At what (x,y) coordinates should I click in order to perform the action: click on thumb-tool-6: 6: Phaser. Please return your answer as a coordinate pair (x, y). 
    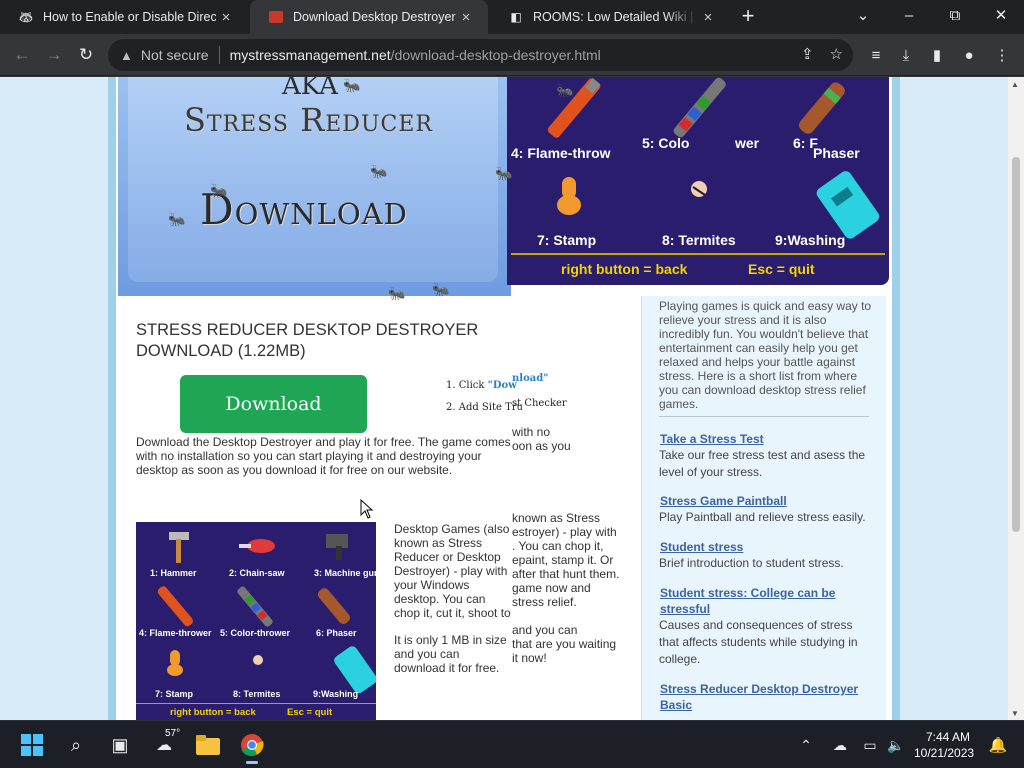
    Looking at the image, I should click on (336, 633).